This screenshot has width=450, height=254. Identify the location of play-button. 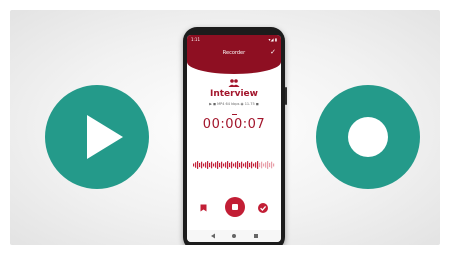
(97, 137).